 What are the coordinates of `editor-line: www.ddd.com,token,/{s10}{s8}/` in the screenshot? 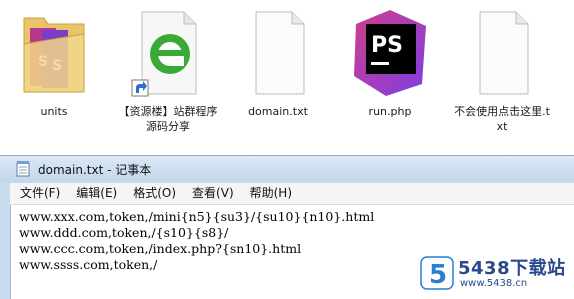 It's located at (124, 232).